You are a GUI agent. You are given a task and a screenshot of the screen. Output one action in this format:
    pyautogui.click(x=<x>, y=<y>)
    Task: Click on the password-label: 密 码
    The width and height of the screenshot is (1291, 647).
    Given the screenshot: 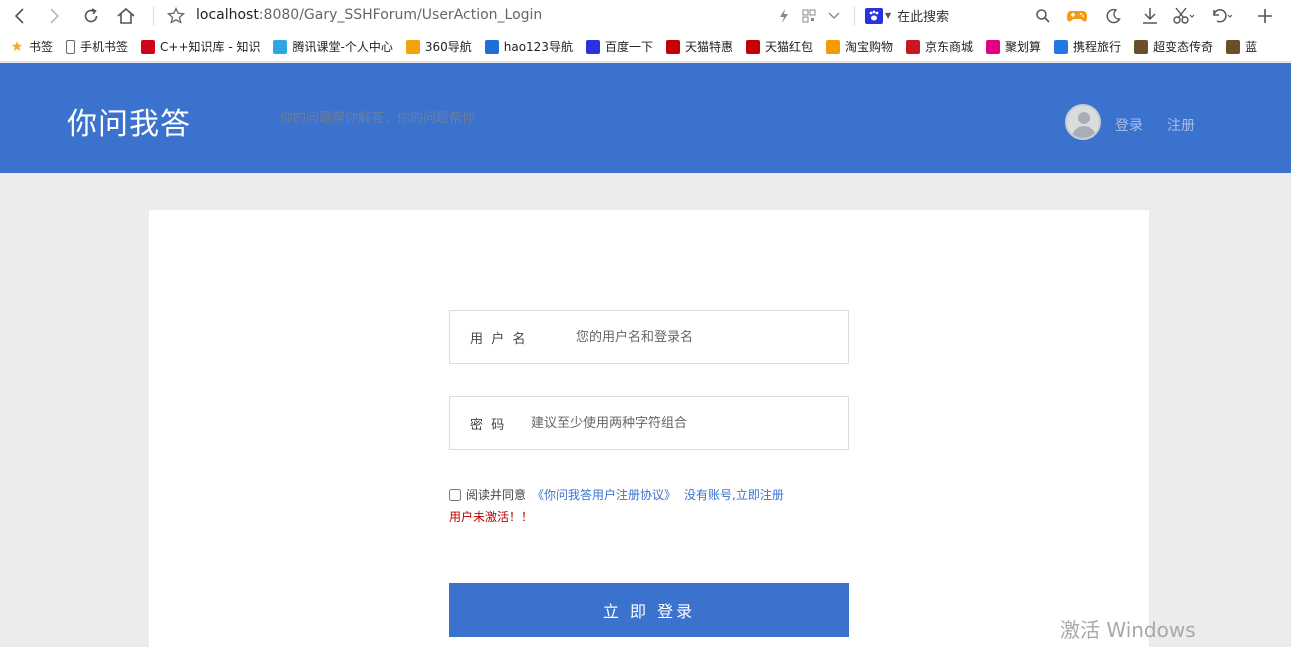 What is the action you would take?
    pyautogui.click(x=487, y=425)
    